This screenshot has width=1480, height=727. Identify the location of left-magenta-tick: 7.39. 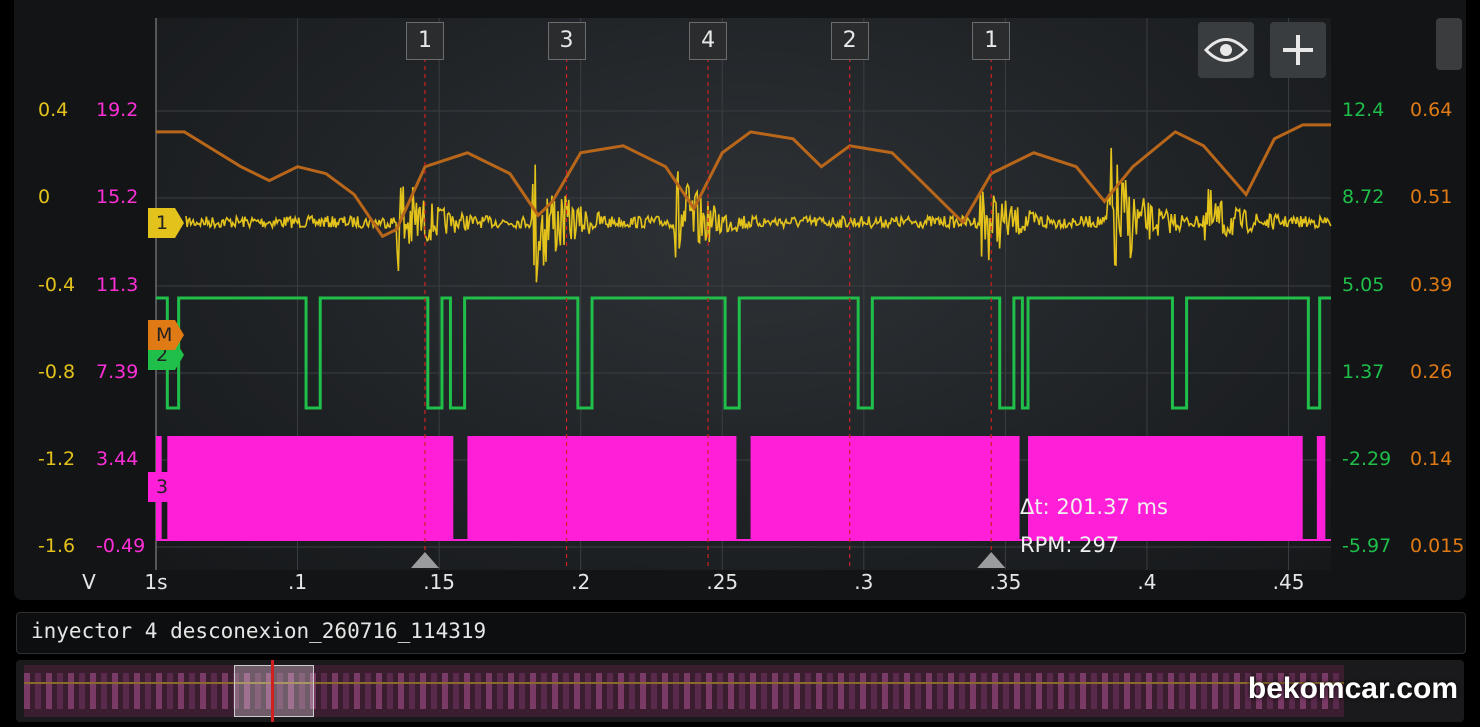
(117, 372).